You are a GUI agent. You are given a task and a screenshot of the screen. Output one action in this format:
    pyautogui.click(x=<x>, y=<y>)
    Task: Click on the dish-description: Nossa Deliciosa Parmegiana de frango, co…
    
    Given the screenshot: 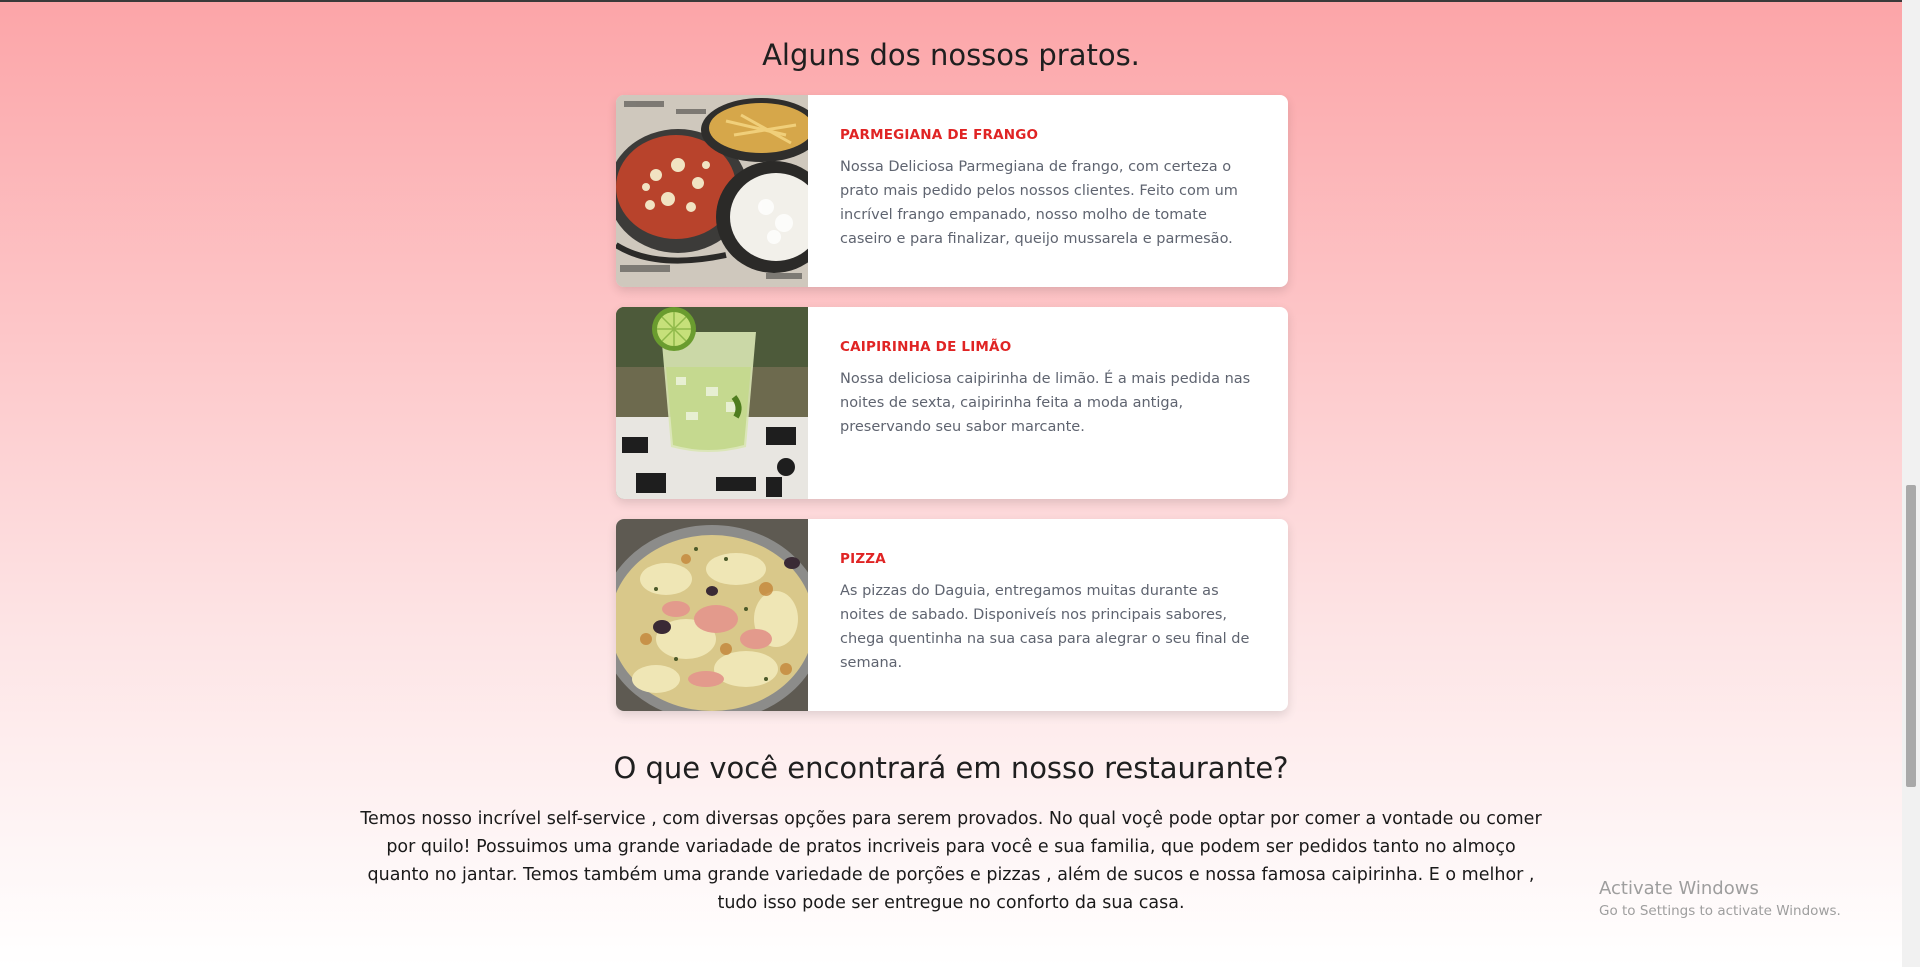 What is the action you would take?
    pyautogui.click(x=1039, y=203)
    